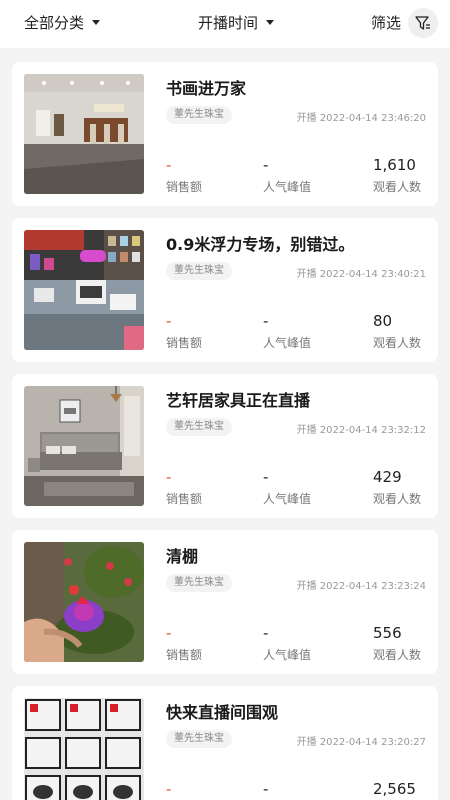  What do you see at coordinates (222, 712) in the screenshot?
I see `stream-title: 快来直播间围观` at bounding box center [222, 712].